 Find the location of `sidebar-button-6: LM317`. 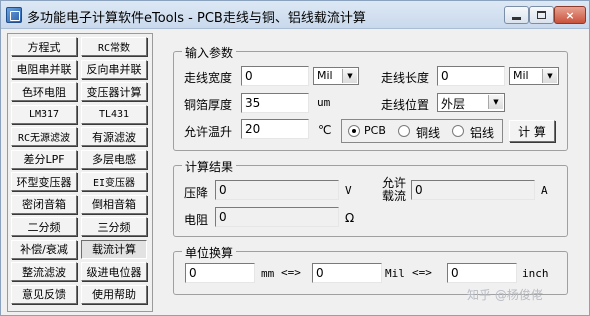

sidebar-button-6: LM317 is located at coordinates (44, 114).